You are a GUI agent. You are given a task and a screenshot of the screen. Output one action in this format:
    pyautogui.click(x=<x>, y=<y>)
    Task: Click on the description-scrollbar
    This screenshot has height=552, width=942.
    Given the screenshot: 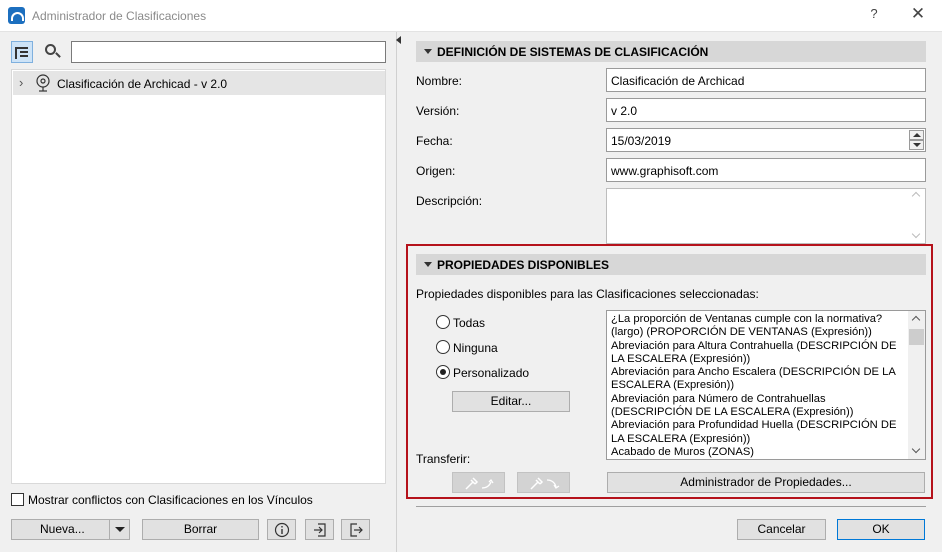 What is the action you would take?
    pyautogui.click(x=917, y=216)
    